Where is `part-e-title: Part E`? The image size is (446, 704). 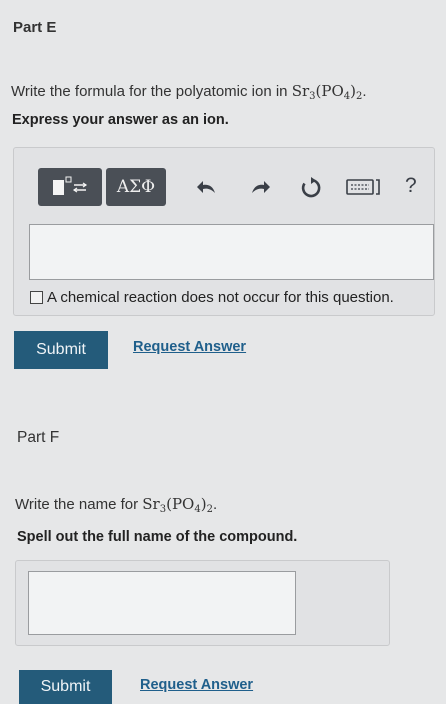 part-e-title: Part E is located at coordinates (35, 27).